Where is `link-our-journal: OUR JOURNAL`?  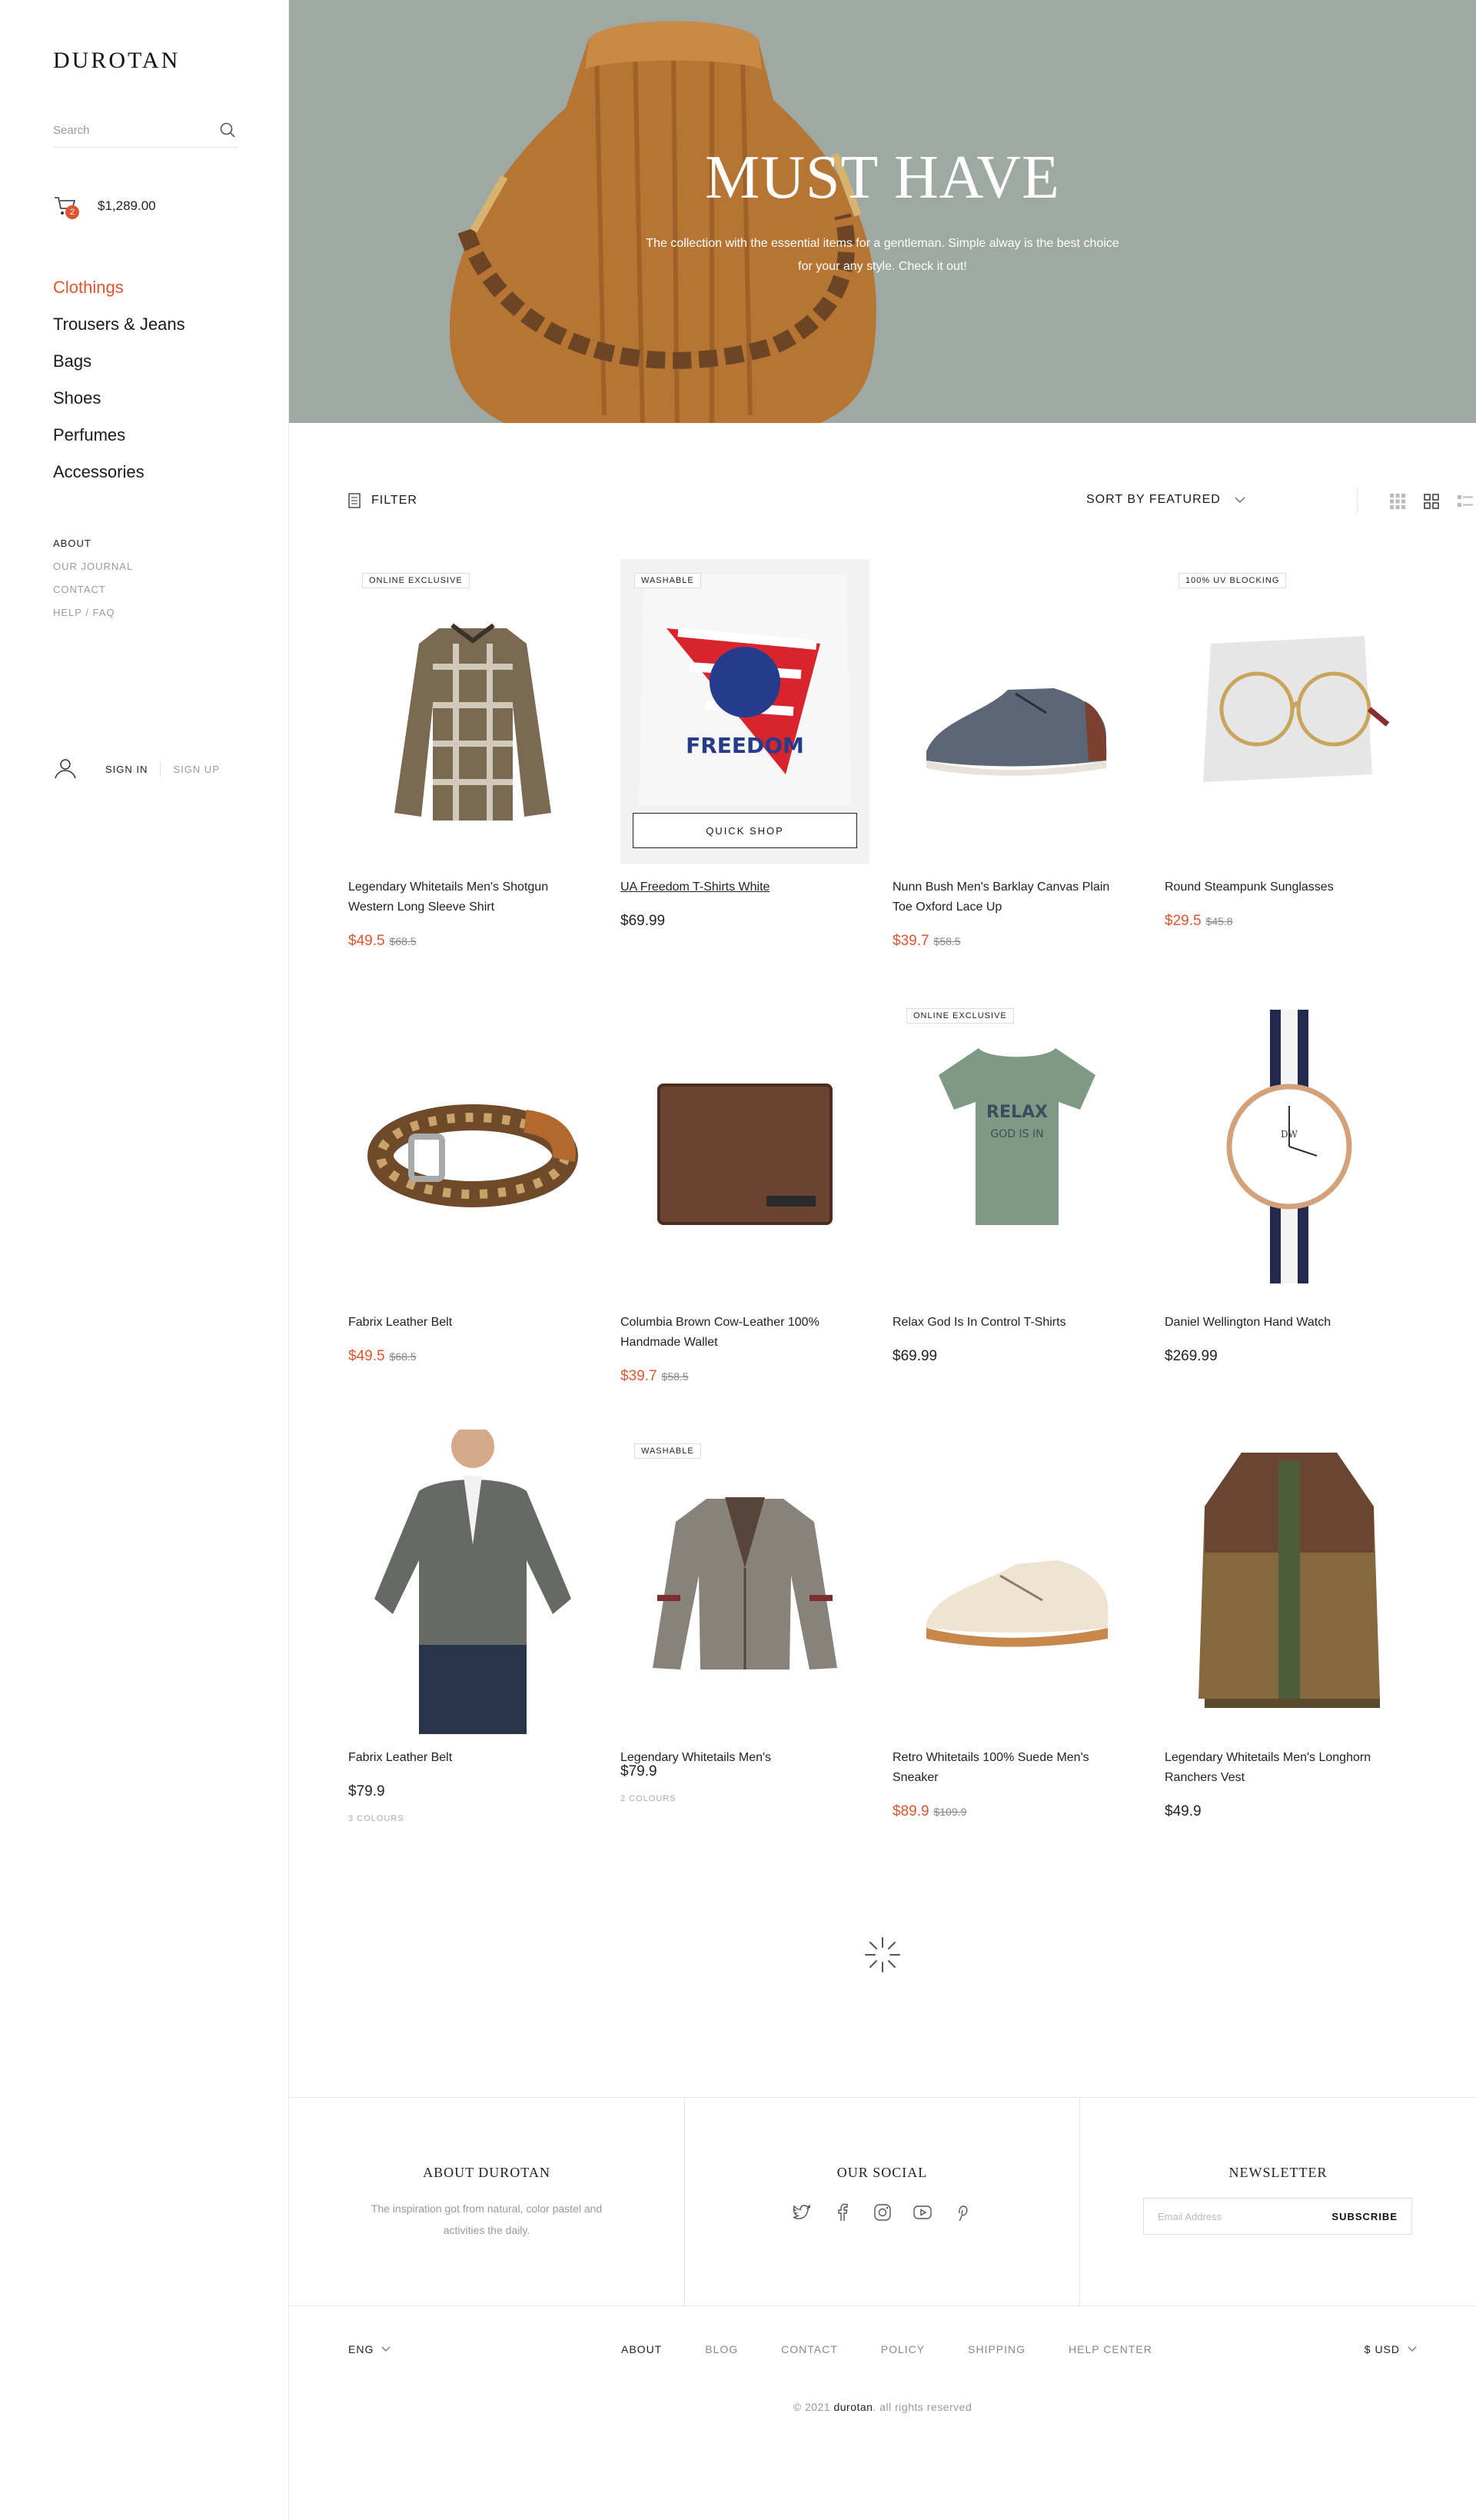
link-our-journal: OUR JOURNAL is located at coordinates (93, 571).